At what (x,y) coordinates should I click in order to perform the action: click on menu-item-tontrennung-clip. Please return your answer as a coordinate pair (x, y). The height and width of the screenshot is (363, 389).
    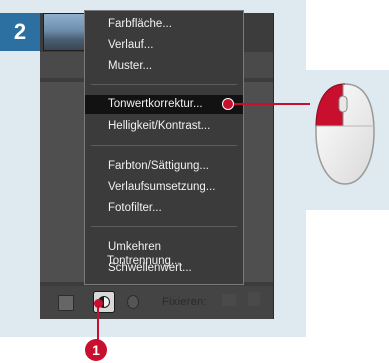
    Looking at the image, I should click on (164, 282).